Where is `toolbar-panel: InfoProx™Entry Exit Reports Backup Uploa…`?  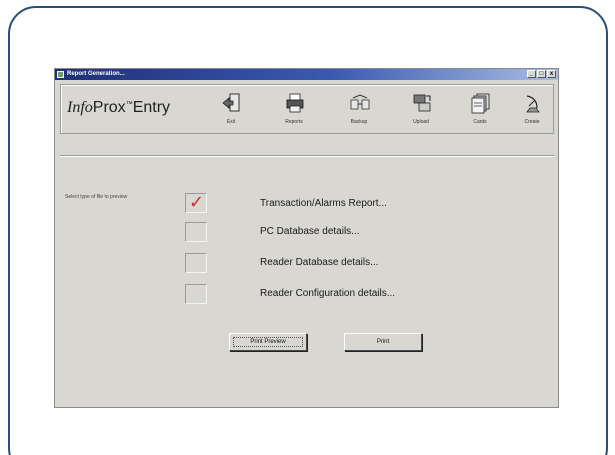 toolbar-panel: InfoProx™Entry Exit Reports Backup Uploa… is located at coordinates (307, 109).